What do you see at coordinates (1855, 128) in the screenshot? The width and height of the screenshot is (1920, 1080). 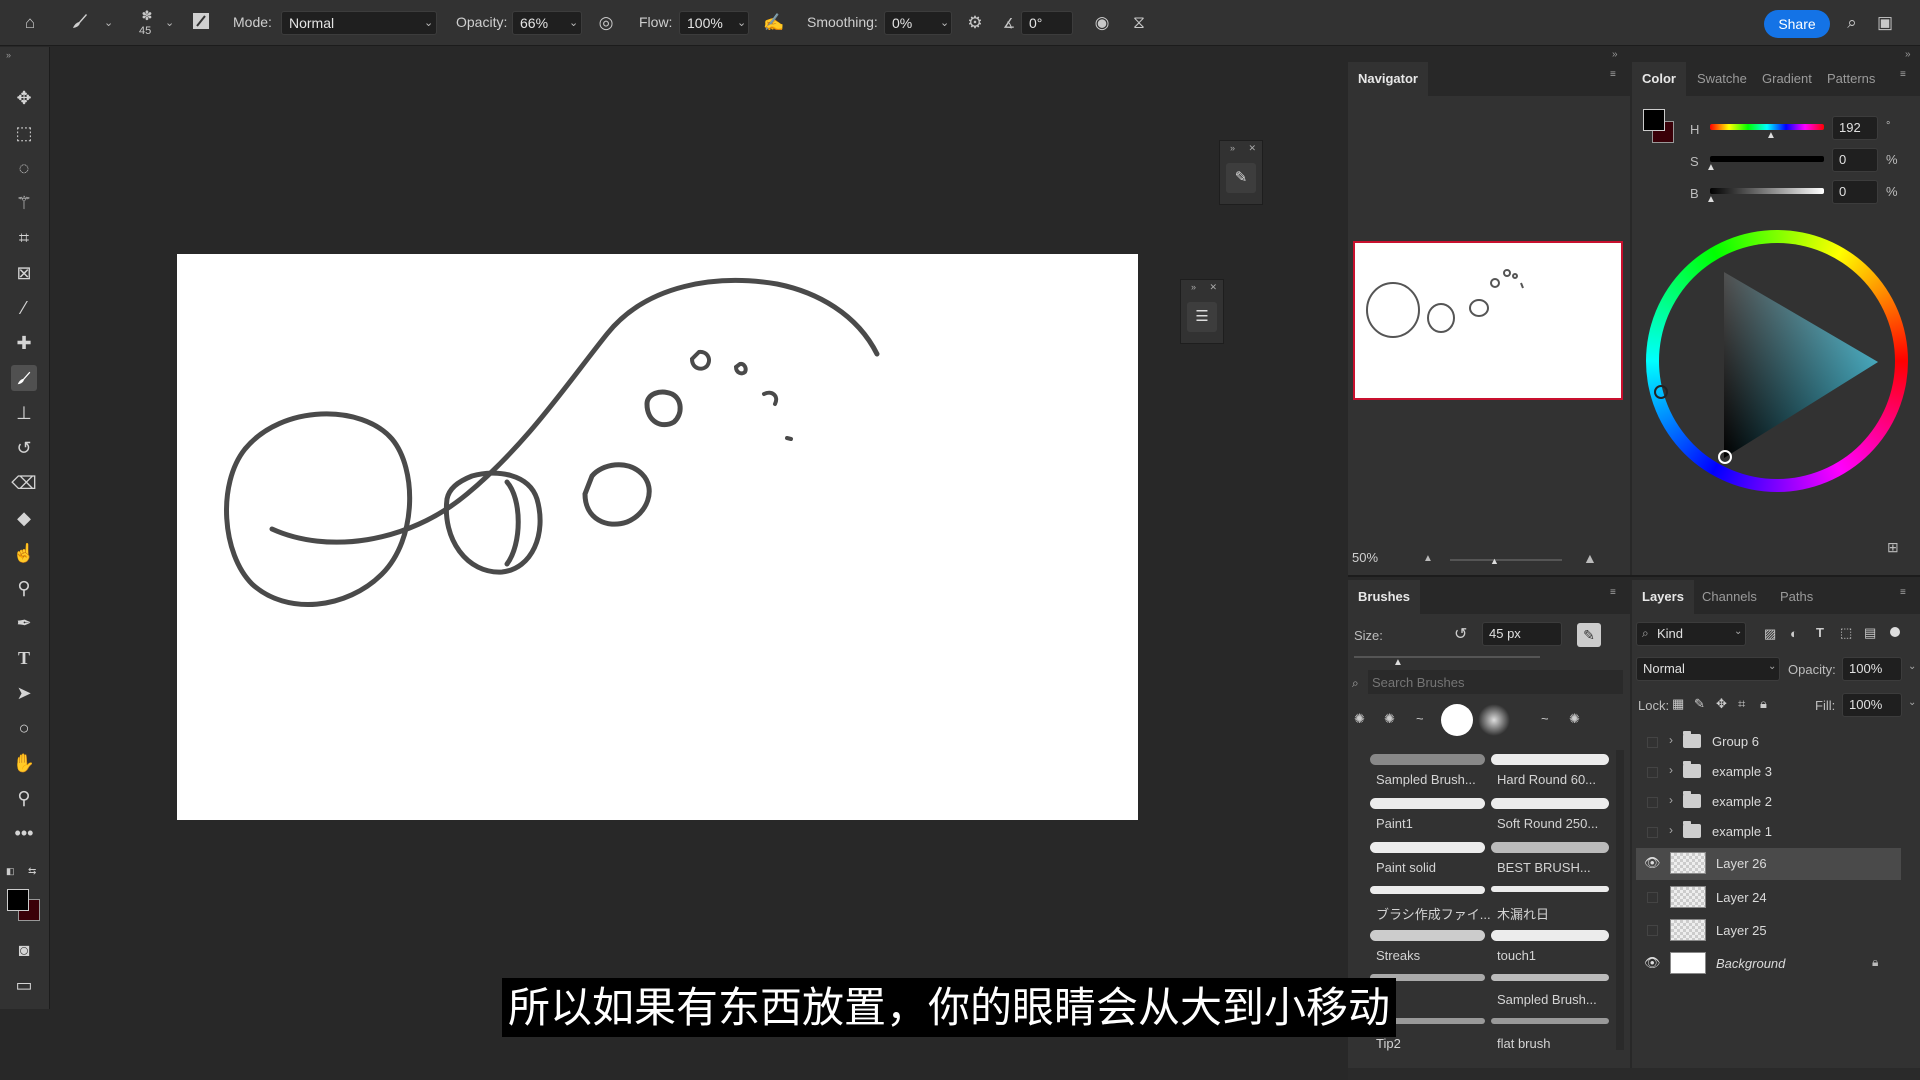 I see `hue-field: 192` at bounding box center [1855, 128].